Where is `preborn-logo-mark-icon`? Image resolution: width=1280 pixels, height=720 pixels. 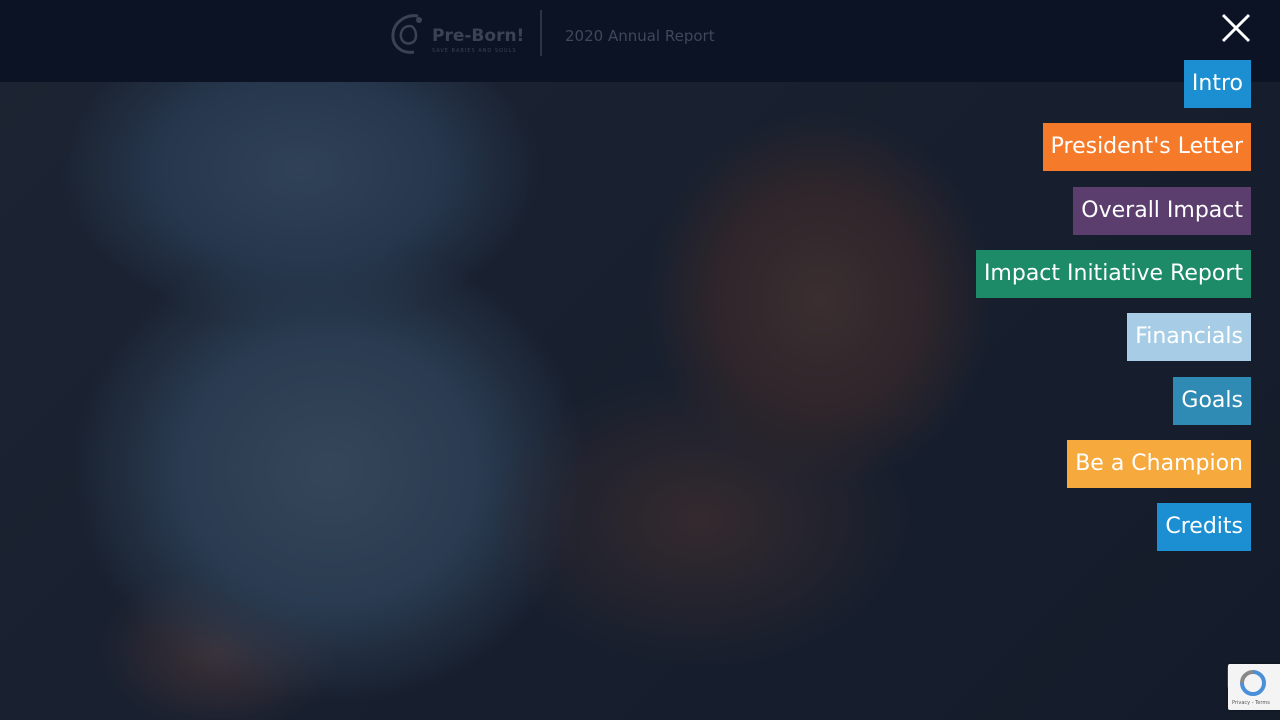
preborn-logo-mark-icon is located at coordinates (406, 34).